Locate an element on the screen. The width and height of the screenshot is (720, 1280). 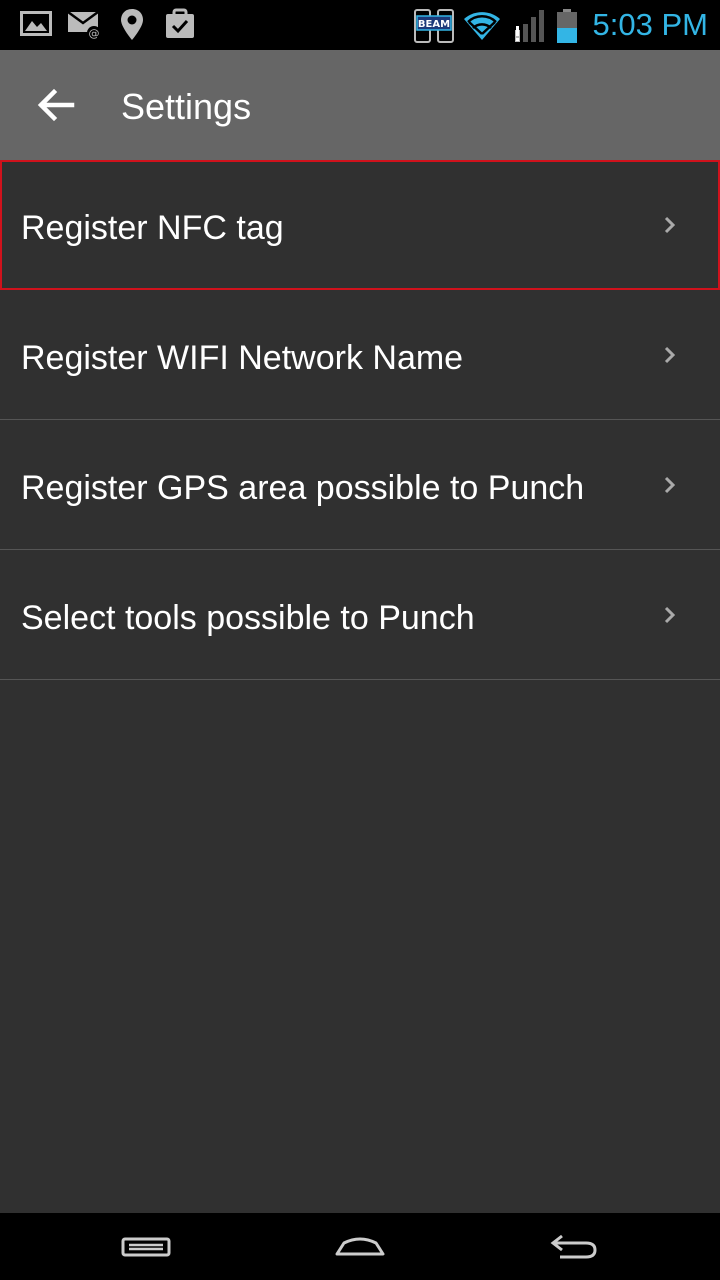
settings-item-register-wifi-network-name: Register WIFI Network Name is located at coordinates (360, 355).